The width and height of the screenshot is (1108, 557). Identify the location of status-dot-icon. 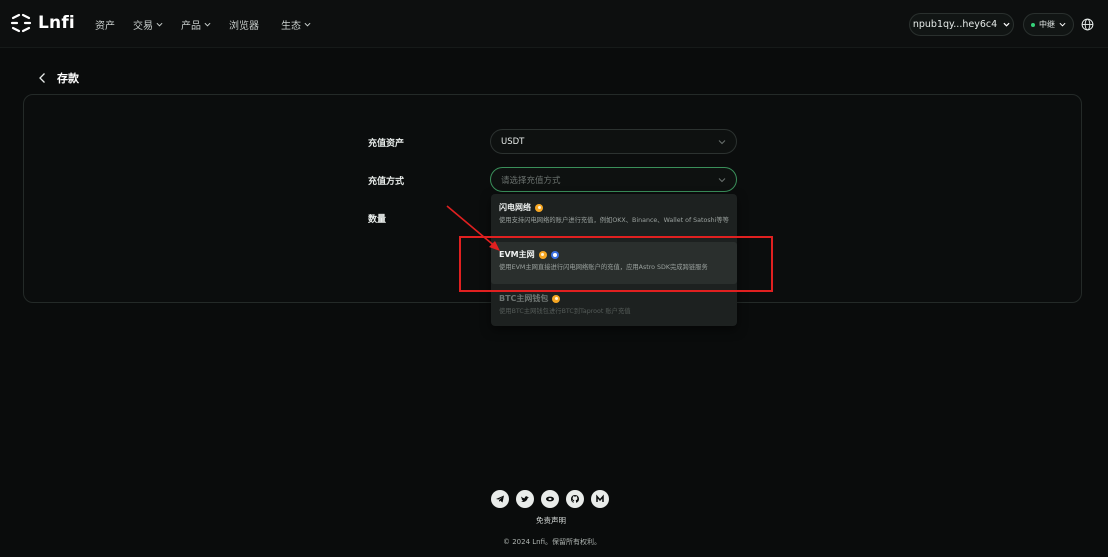
(1033, 24).